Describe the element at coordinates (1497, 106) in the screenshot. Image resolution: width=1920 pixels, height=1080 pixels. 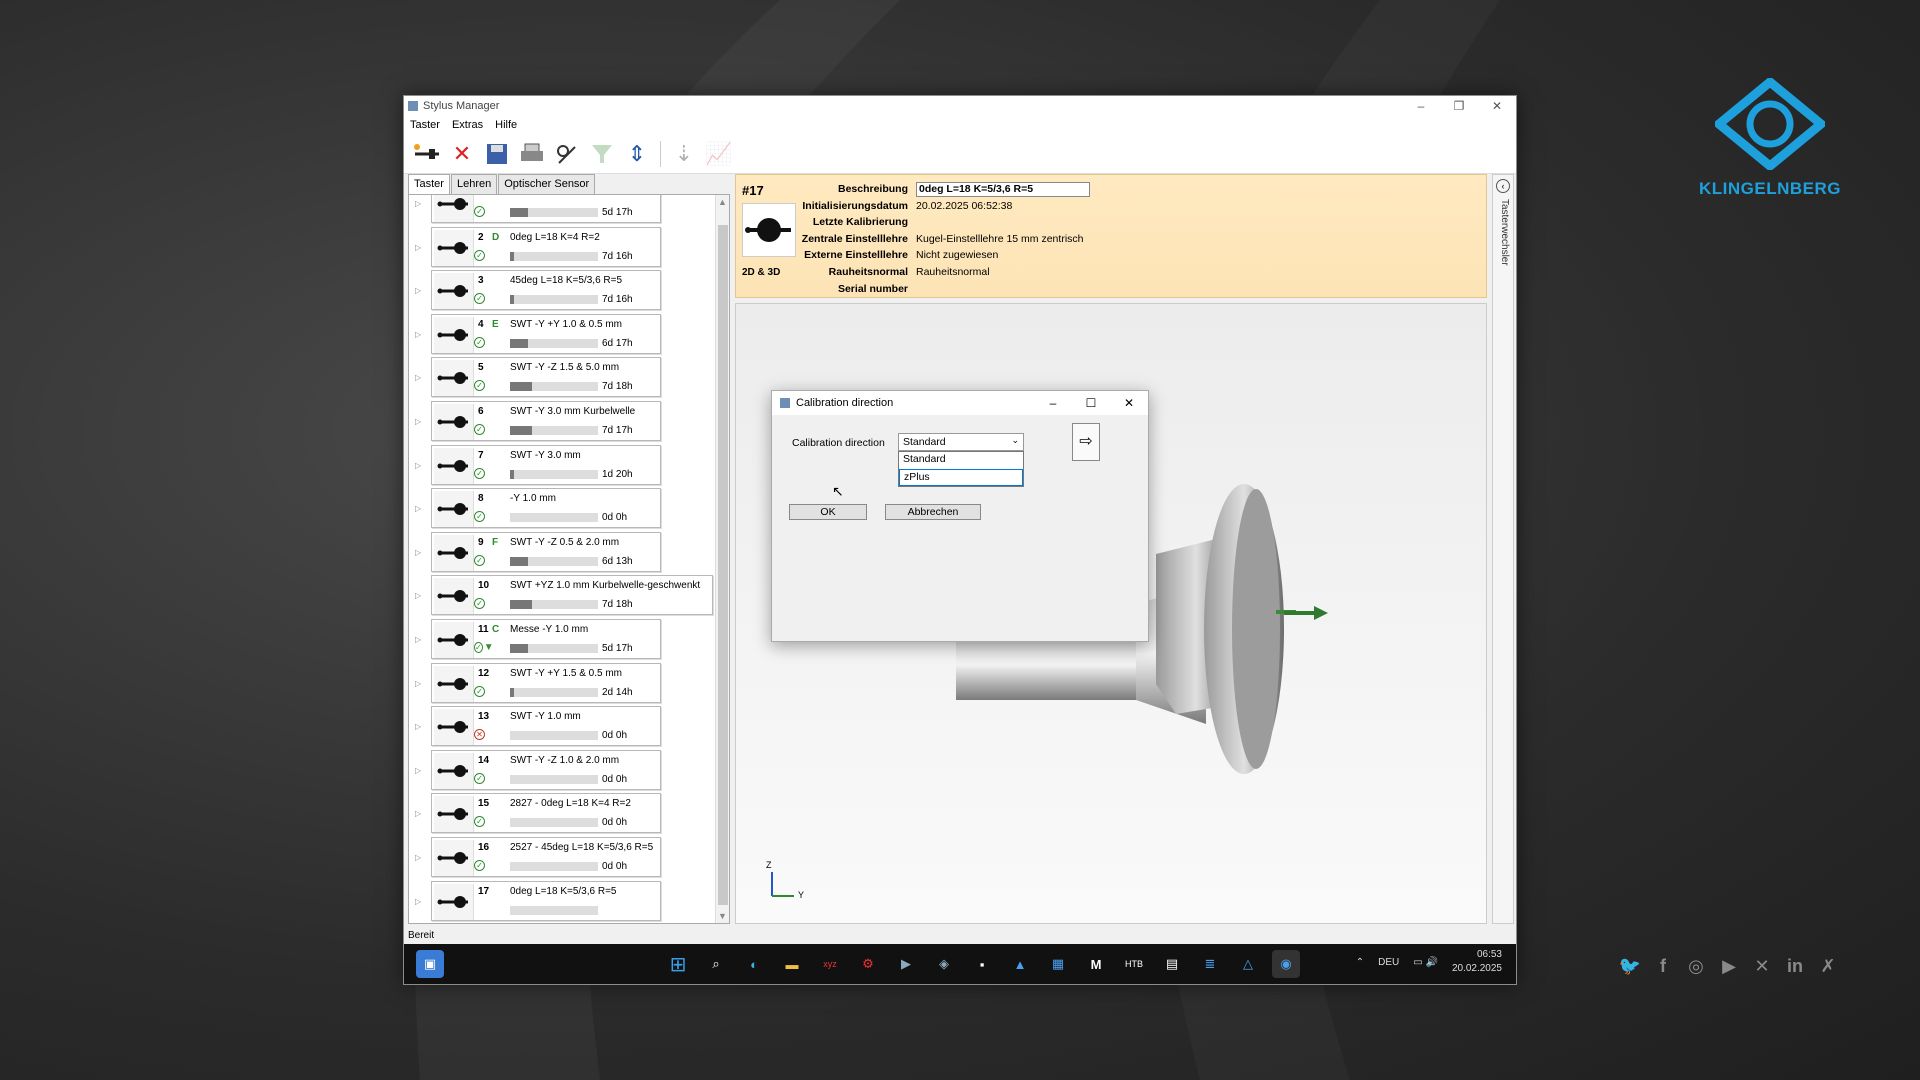
I see `close-button: ✕` at that location.